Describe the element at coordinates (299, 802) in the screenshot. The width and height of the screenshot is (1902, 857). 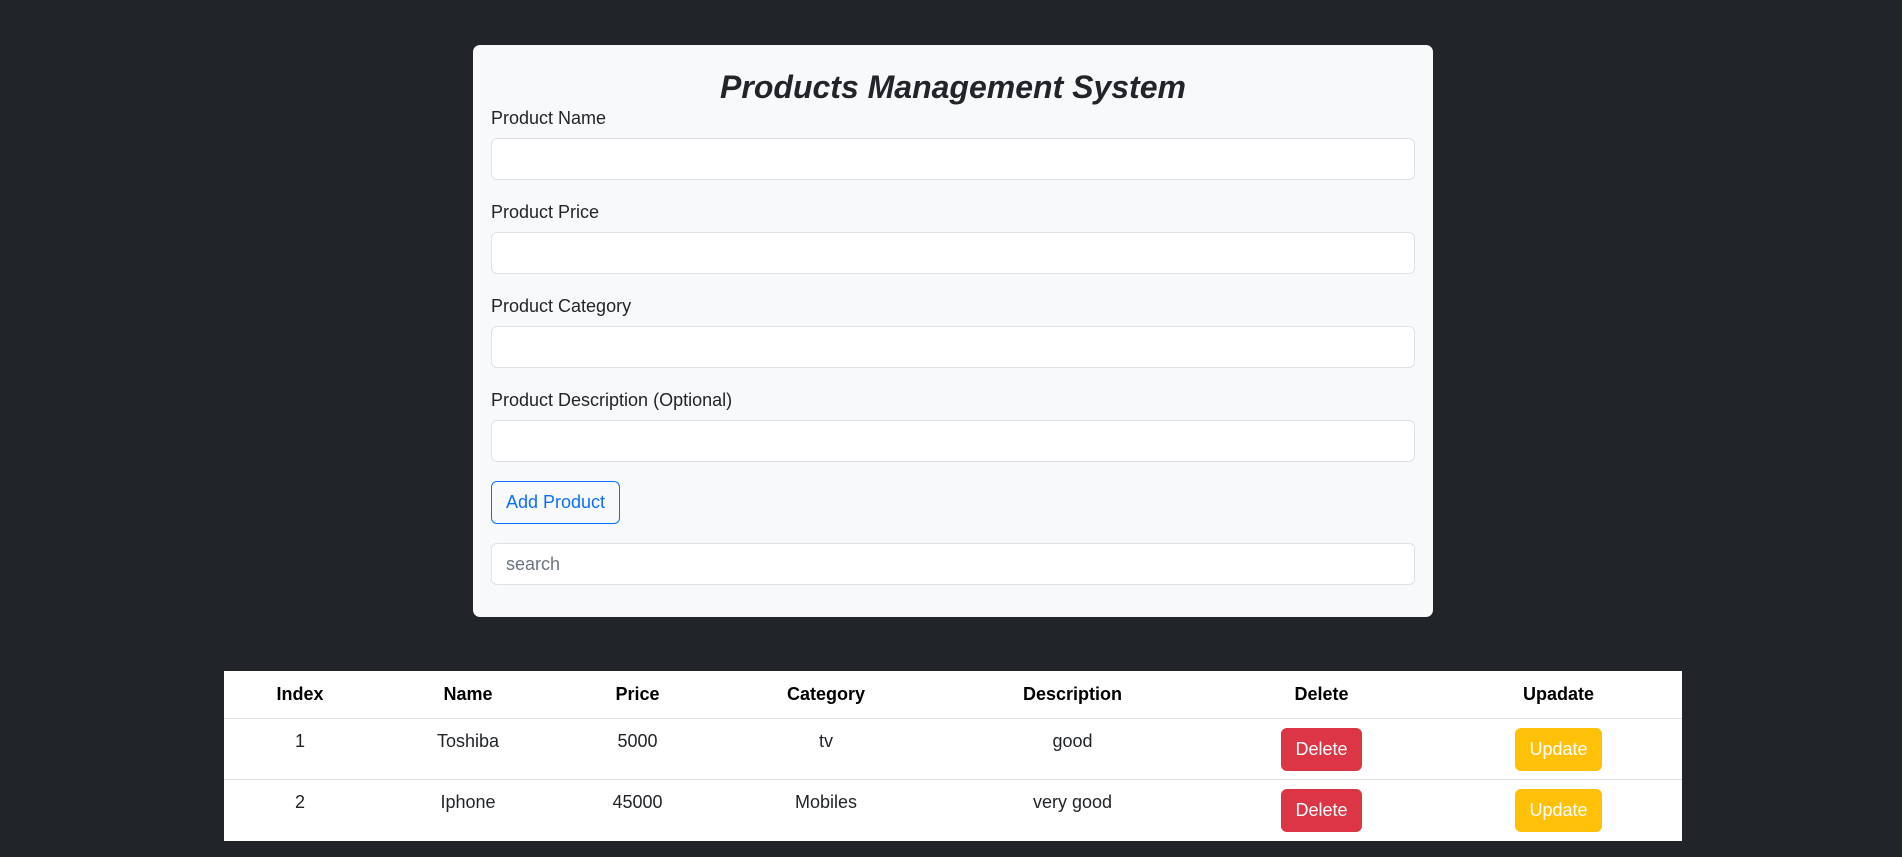
I see `cell-index: 2` at that location.